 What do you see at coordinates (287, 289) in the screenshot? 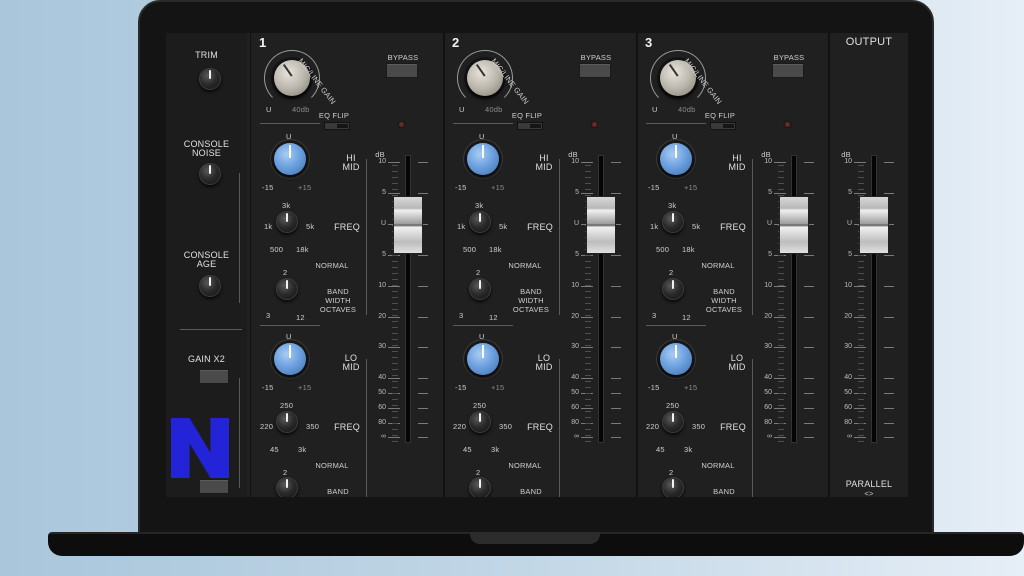
I see `ch1-hi-bw-knob` at bounding box center [287, 289].